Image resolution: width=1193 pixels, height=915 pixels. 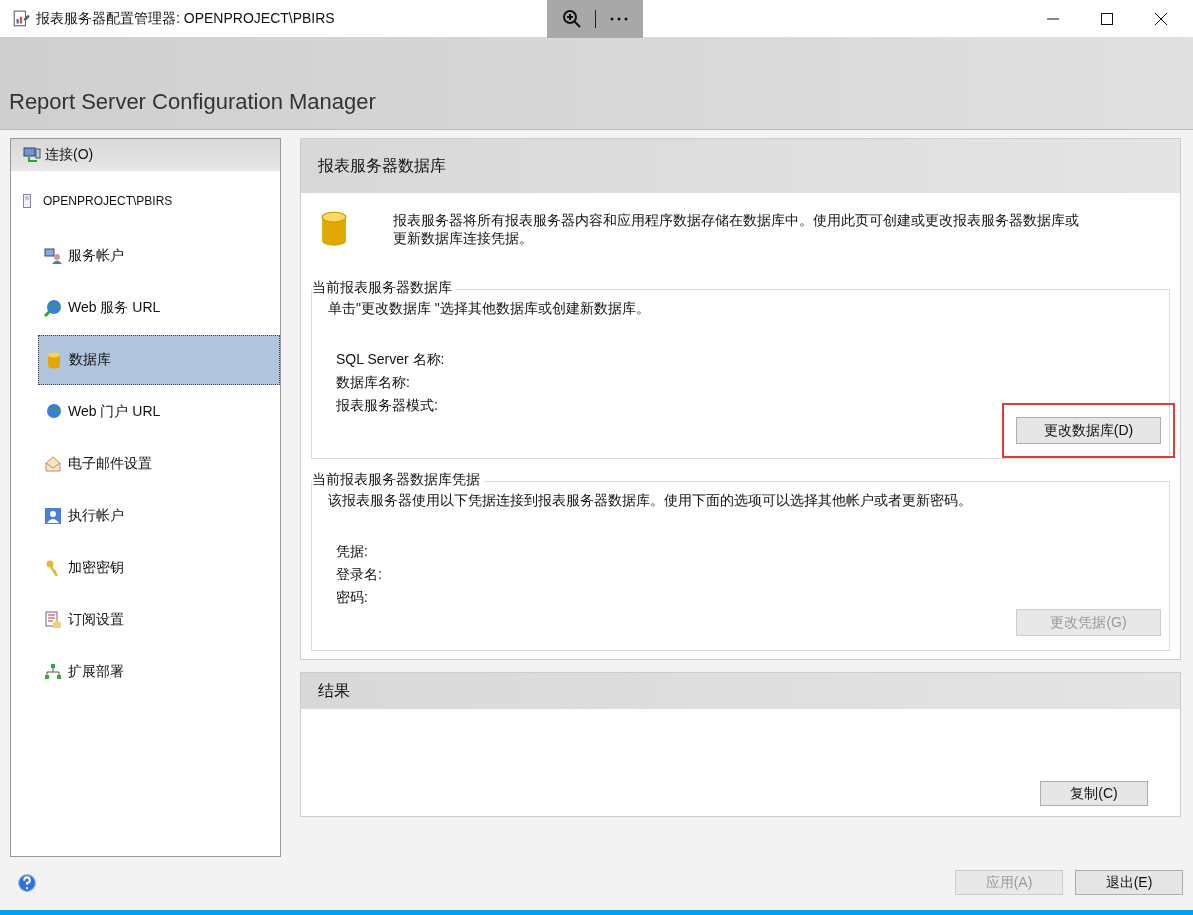 What do you see at coordinates (159, 256) in the screenshot?
I see `sidebar-item: 服务帐户` at bounding box center [159, 256].